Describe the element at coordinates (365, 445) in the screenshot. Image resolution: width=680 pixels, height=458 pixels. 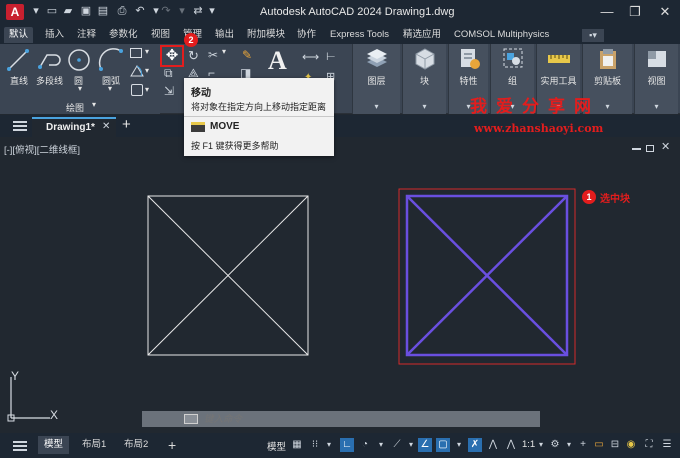
I see `polar-icon: ◔` at that location.